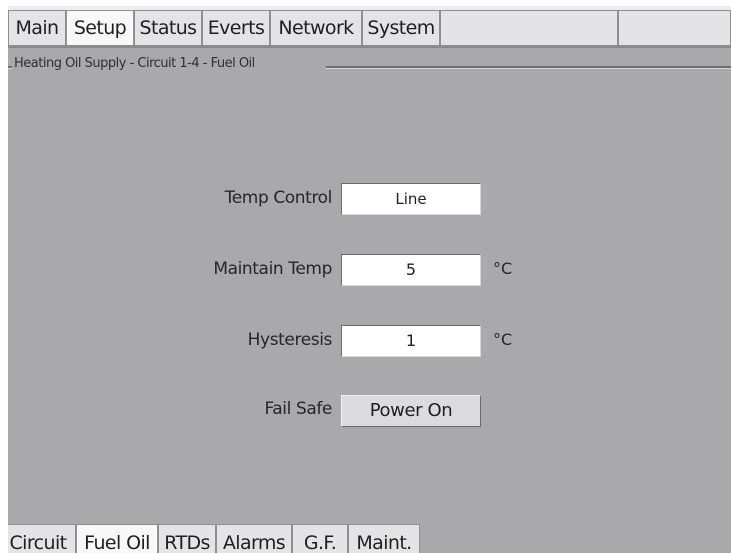  I want to click on hysteresis-label: Hysteresis, so click(290, 340).